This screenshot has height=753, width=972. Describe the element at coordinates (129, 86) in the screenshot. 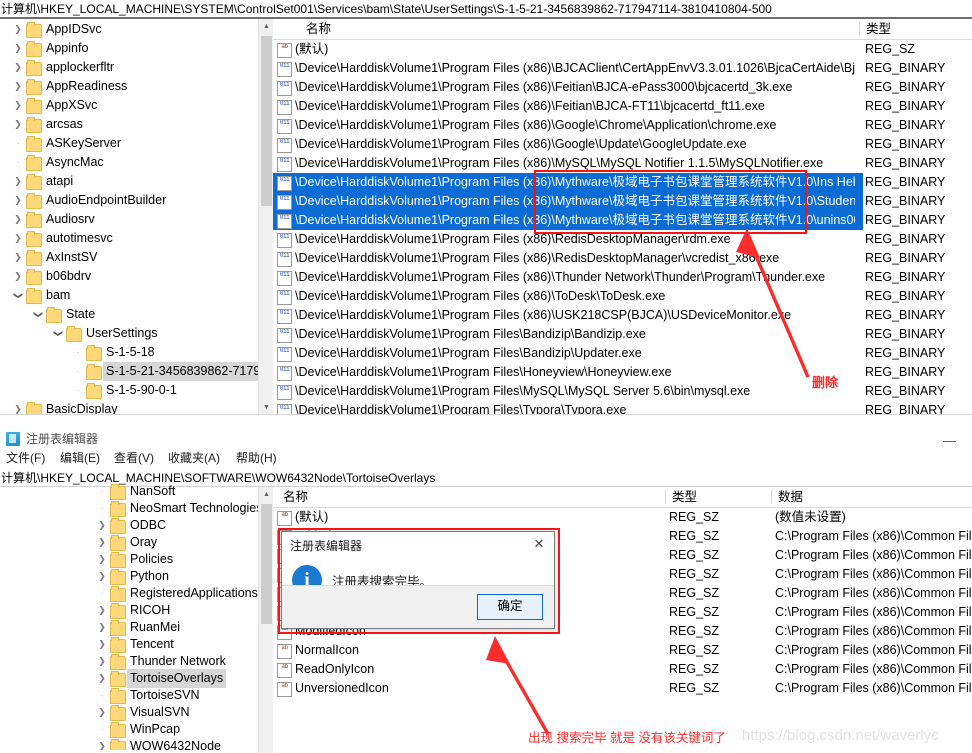

I see `tree-item-appreadiness: ❯ AppReadiness` at that location.